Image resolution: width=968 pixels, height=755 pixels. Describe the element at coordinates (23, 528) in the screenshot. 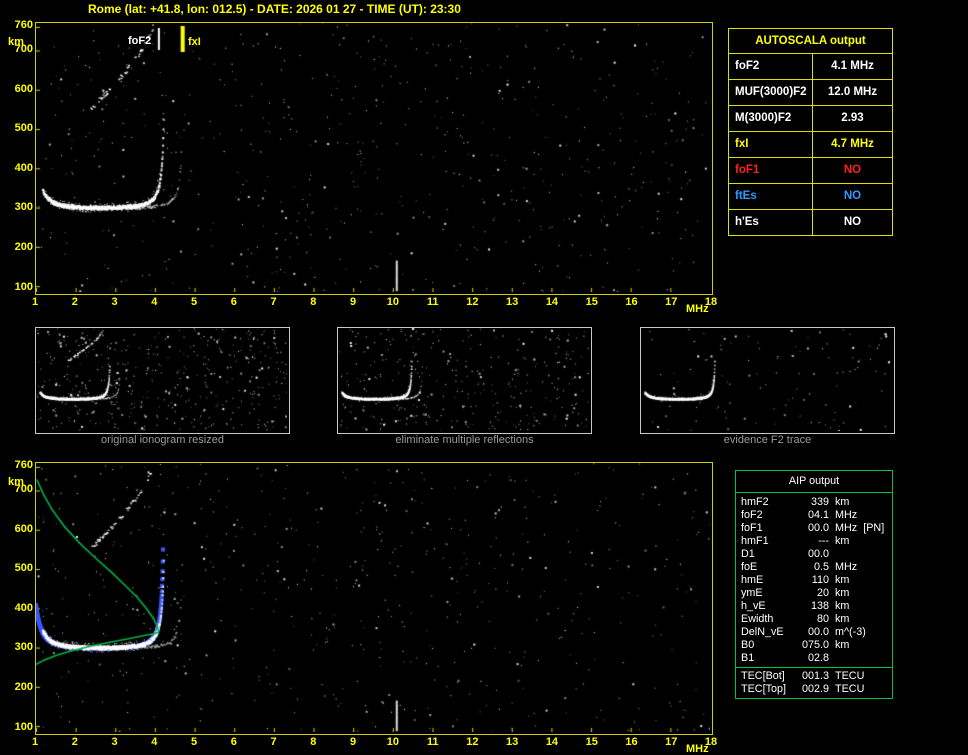

I see `y-tick-label-600: 600` at that location.